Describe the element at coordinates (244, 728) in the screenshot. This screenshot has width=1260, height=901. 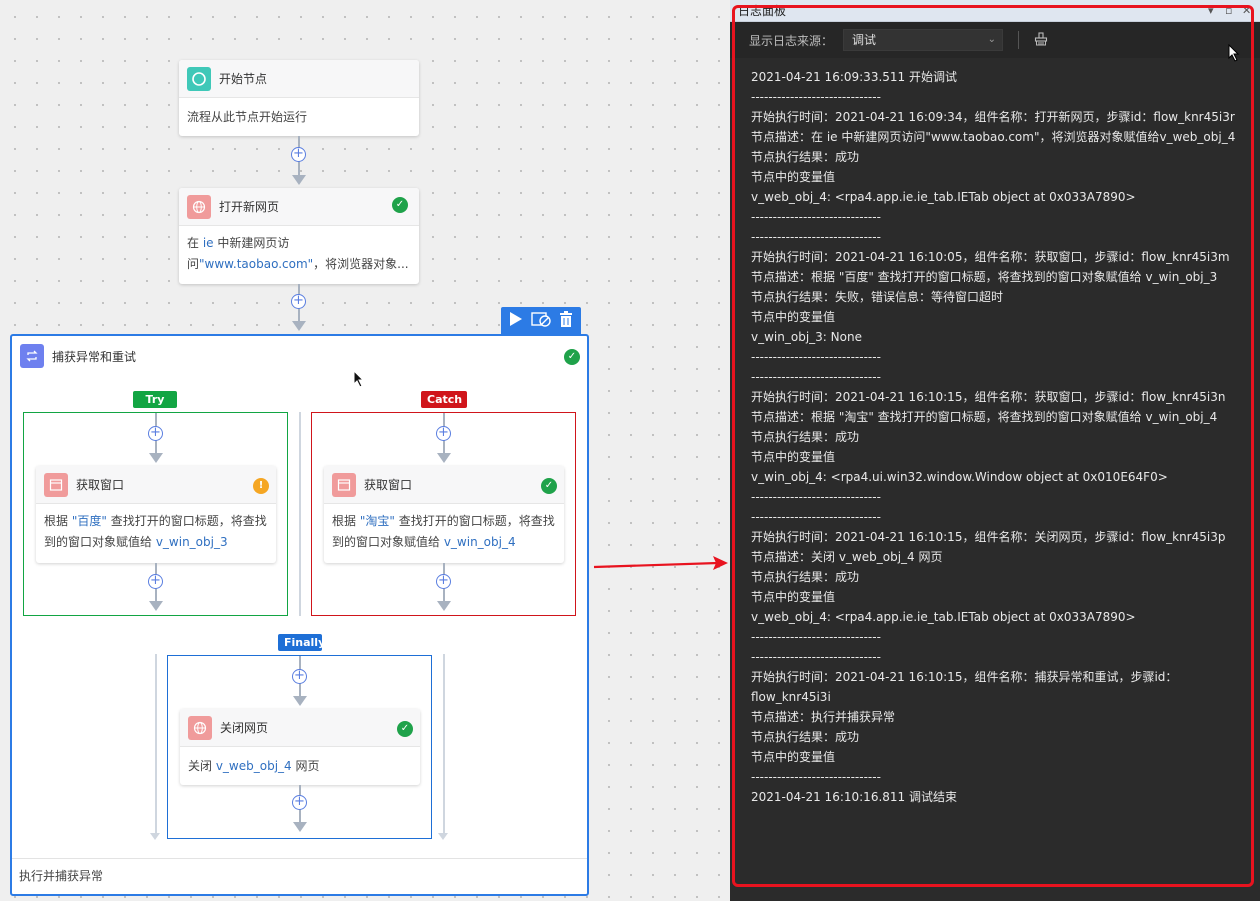
I see `close-page-title: 关闭网页` at that location.